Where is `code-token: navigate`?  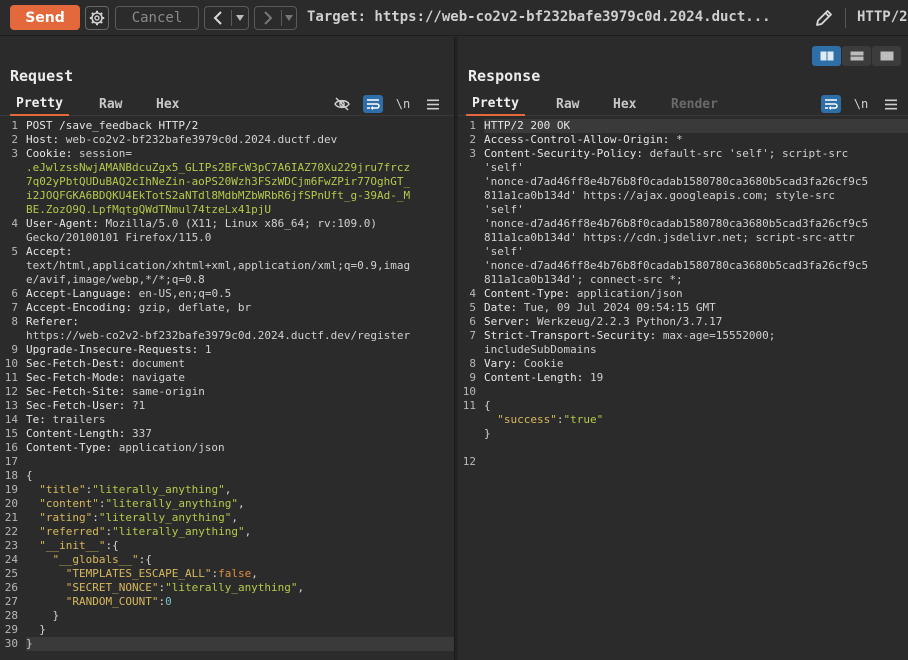 code-token: navigate is located at coordinates (158, 377).